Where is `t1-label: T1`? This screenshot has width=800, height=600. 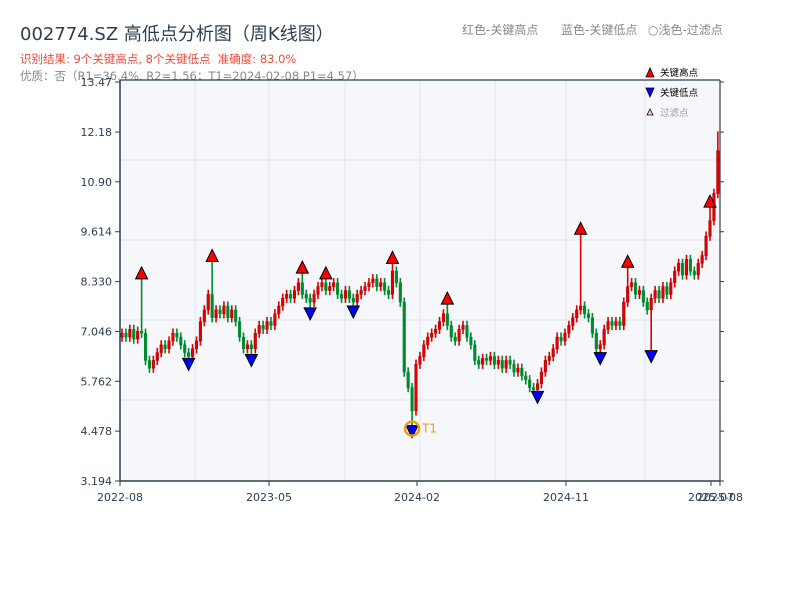 t1-label: T1 is located at coordinates (429, 429).